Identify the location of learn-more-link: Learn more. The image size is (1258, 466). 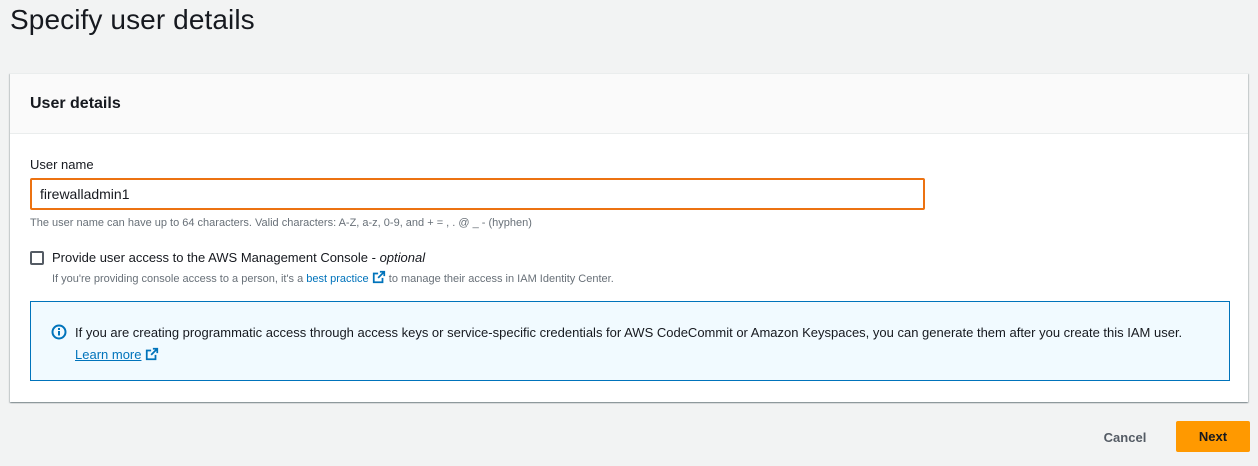
(108, 354).